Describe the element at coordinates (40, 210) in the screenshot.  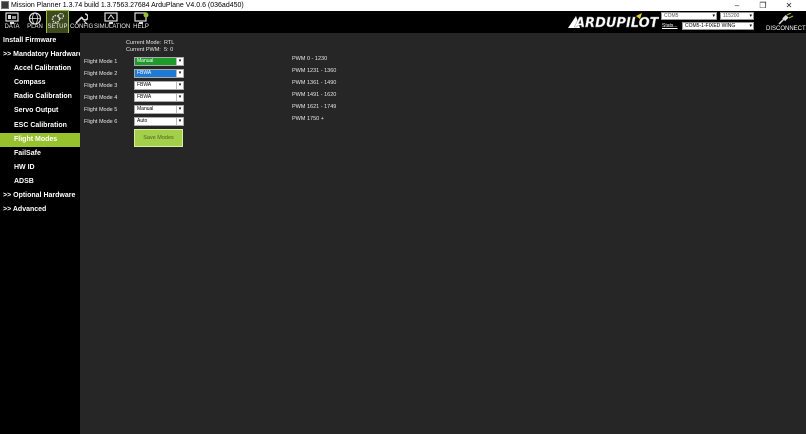
I see `sidebar-item-advanced: >> Advanced` at that location.